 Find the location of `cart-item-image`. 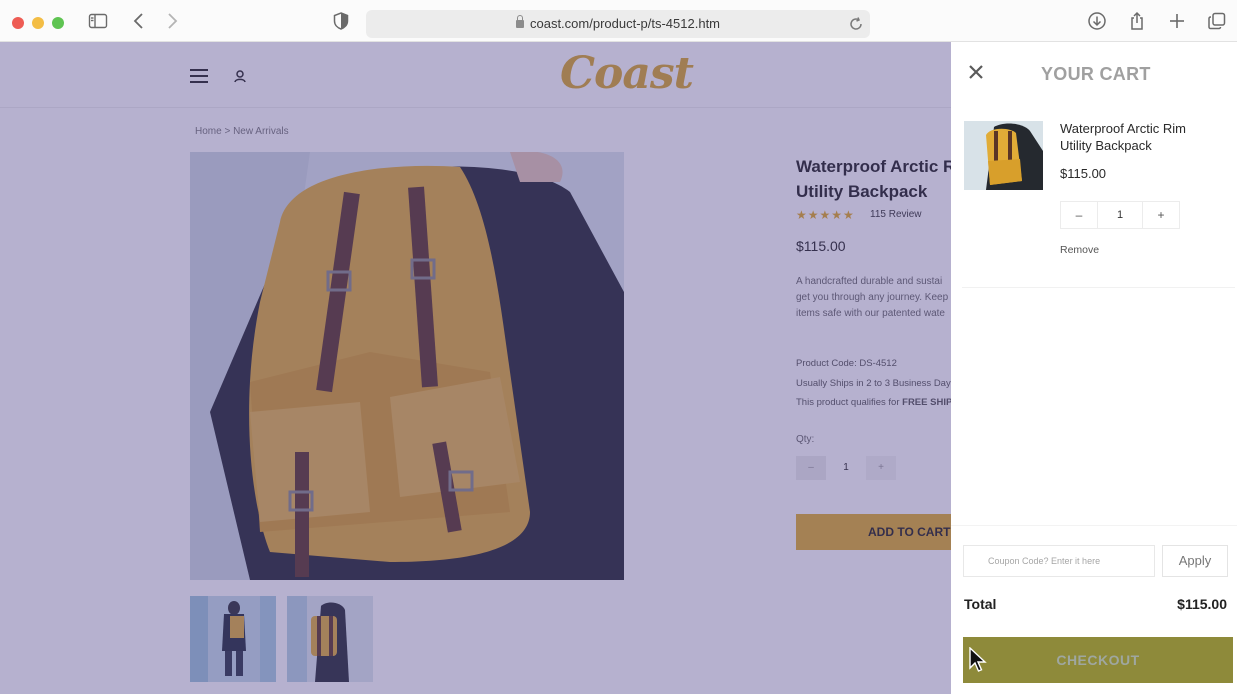

cart-item-image is located at coordinates (1003, 155).